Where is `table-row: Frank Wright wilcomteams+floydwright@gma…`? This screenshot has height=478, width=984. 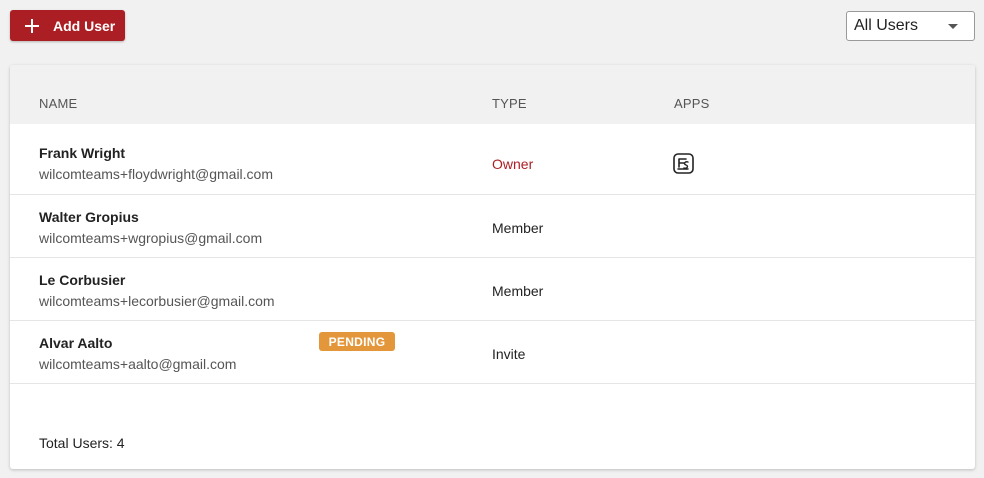
table-row: Frank Wright wilcomteams+floydwright@gma… is located at coordinates (492, 159).